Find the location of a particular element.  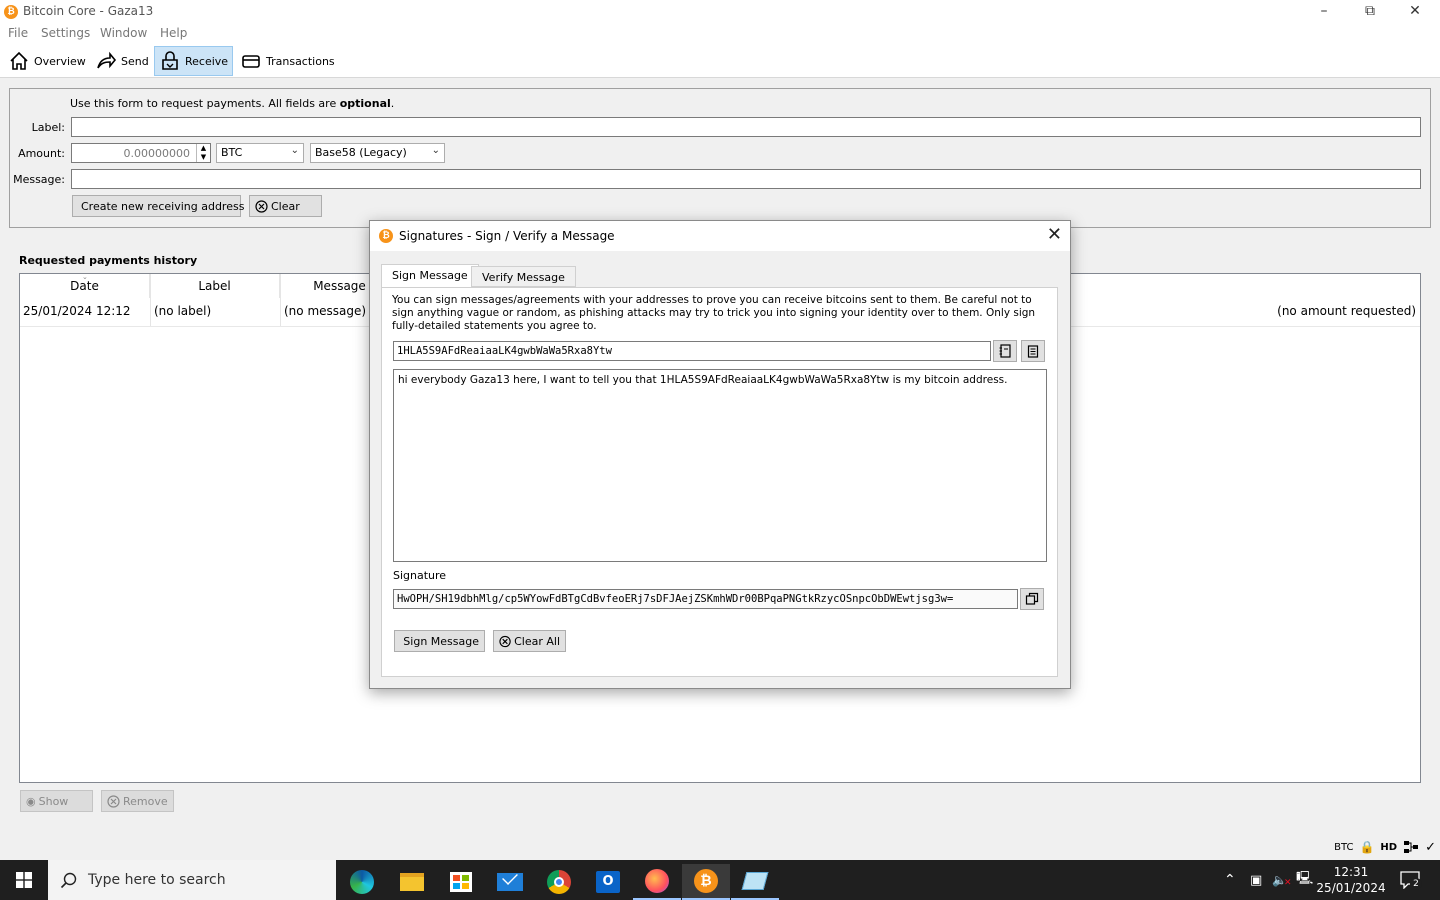

overview-tab-button: Overview is located at coordinates (47, 61).